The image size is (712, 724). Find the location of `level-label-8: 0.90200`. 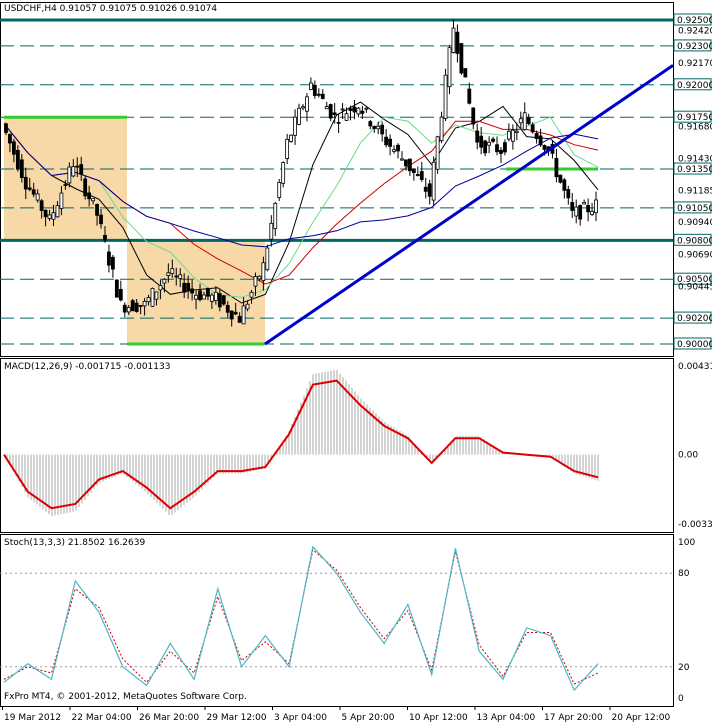

level-label-8: 0.90200 is located at coordinates (694, 319).